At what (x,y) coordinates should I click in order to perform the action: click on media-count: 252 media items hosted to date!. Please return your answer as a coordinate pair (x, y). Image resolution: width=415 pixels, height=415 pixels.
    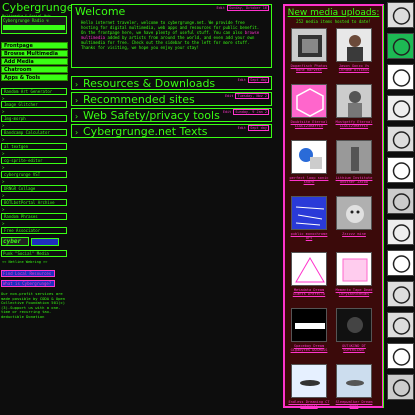
    Looking at the image, I should click on (333, 21).